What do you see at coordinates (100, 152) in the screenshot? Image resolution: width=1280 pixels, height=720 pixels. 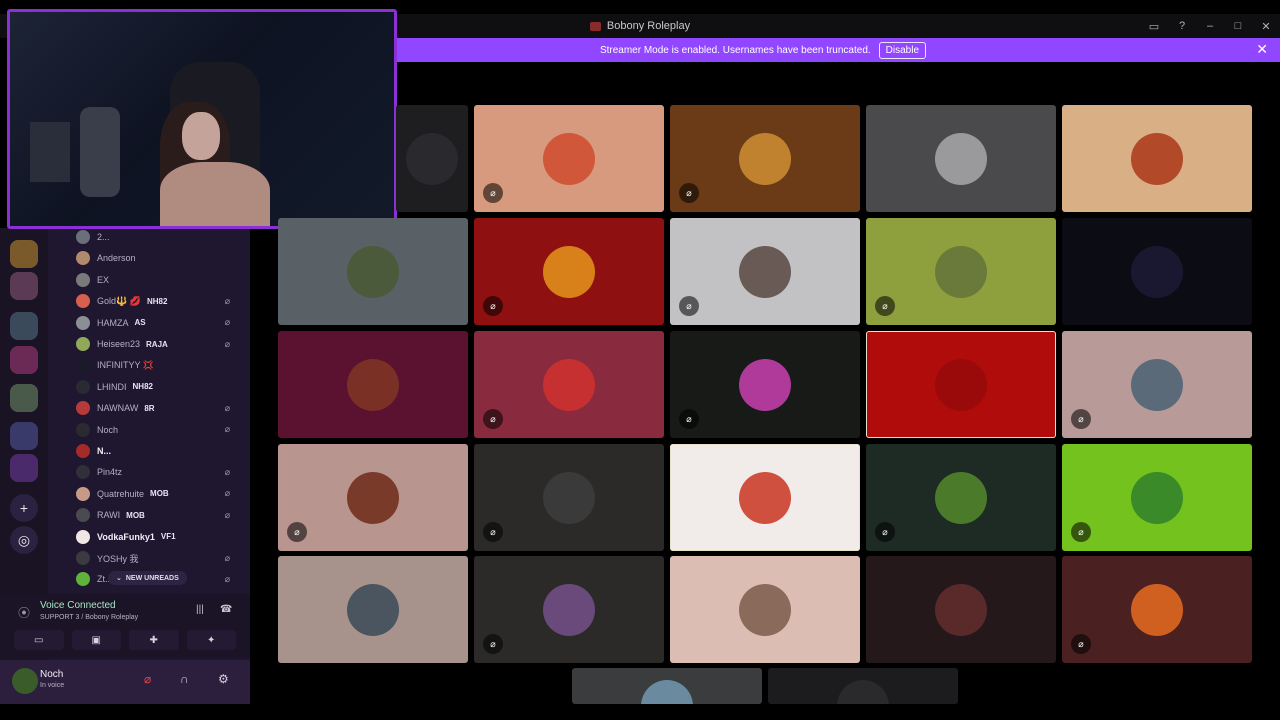 I see `water-bottle` at bounding box center [100, 152].